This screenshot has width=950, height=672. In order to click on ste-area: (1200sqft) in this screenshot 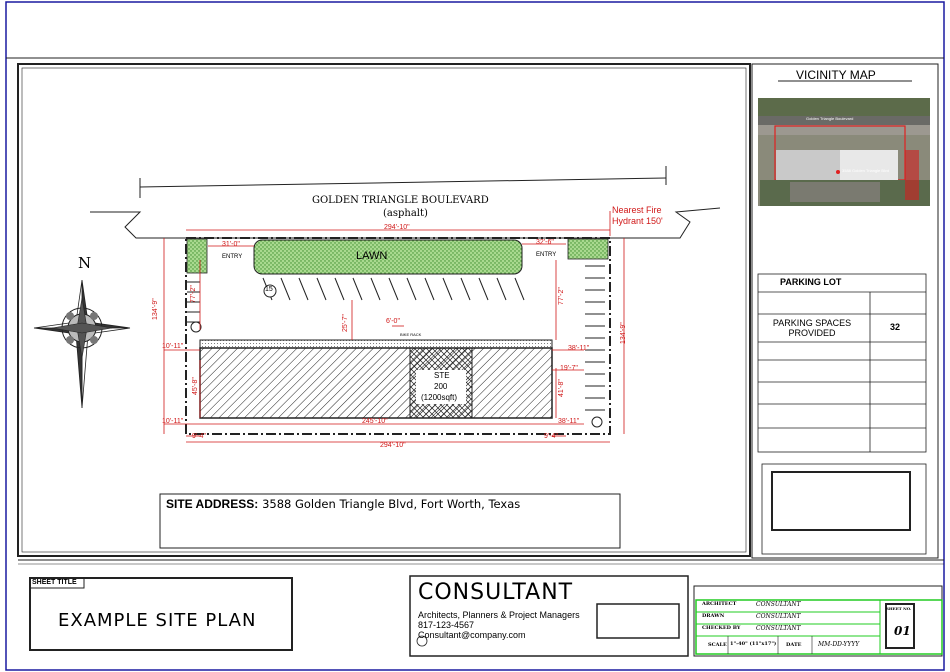, I will do `click(439, 397)`.